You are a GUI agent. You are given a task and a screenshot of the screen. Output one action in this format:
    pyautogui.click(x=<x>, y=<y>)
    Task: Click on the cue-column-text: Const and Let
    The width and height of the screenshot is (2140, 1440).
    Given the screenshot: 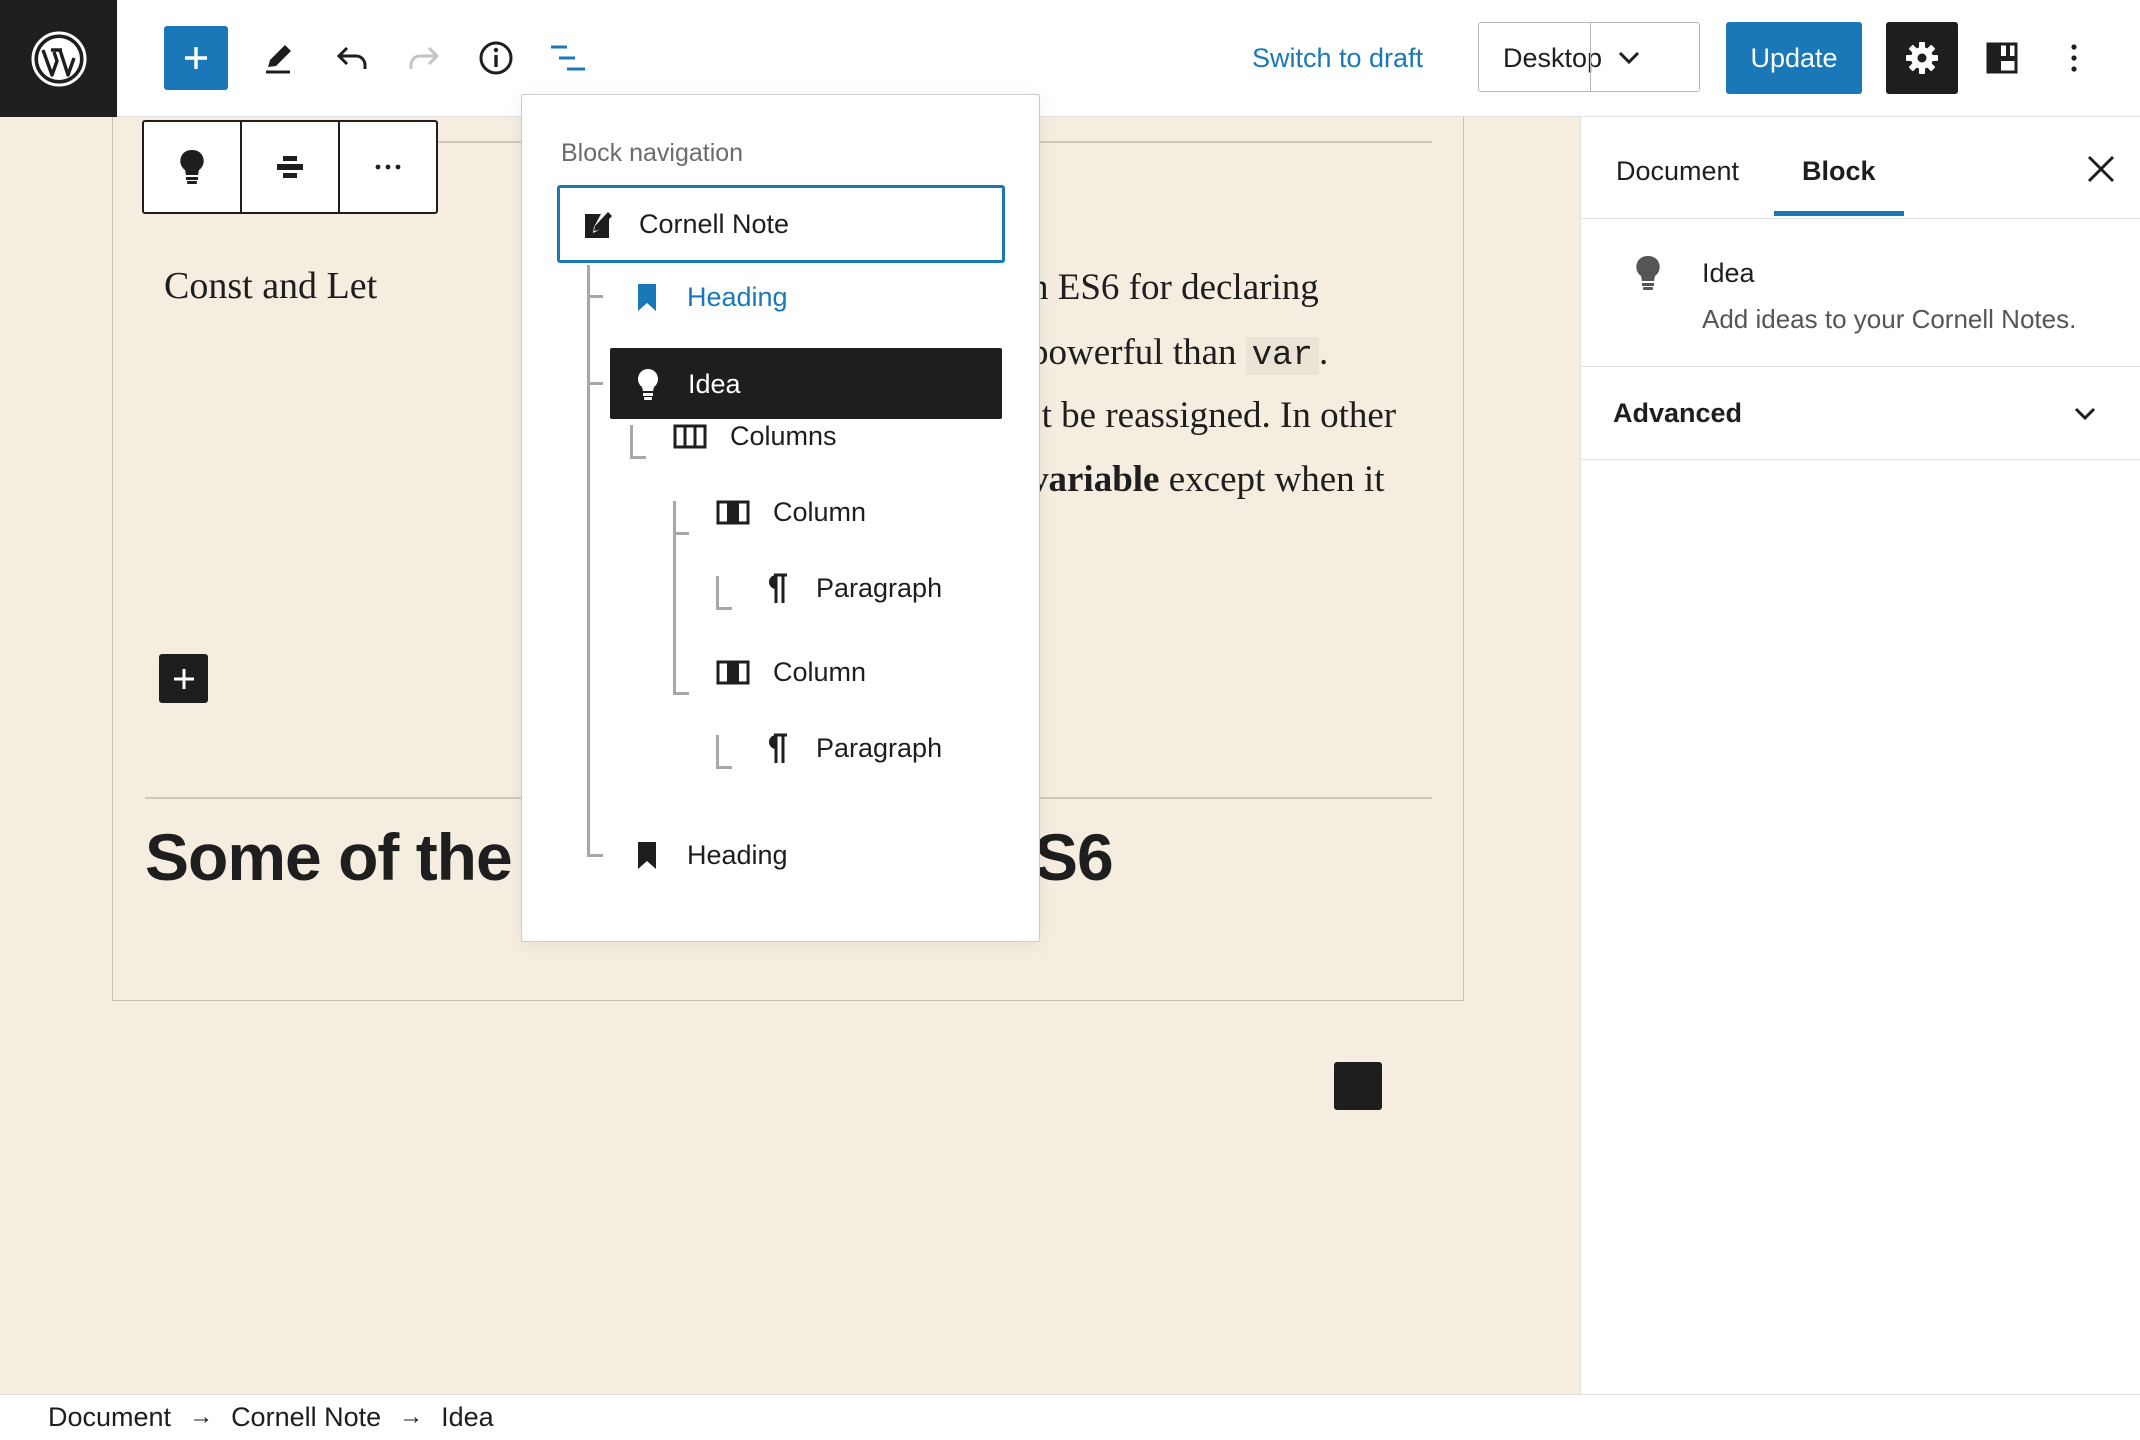 What is the action you would take?
    pyautogui.click(x=270, y=286)
    